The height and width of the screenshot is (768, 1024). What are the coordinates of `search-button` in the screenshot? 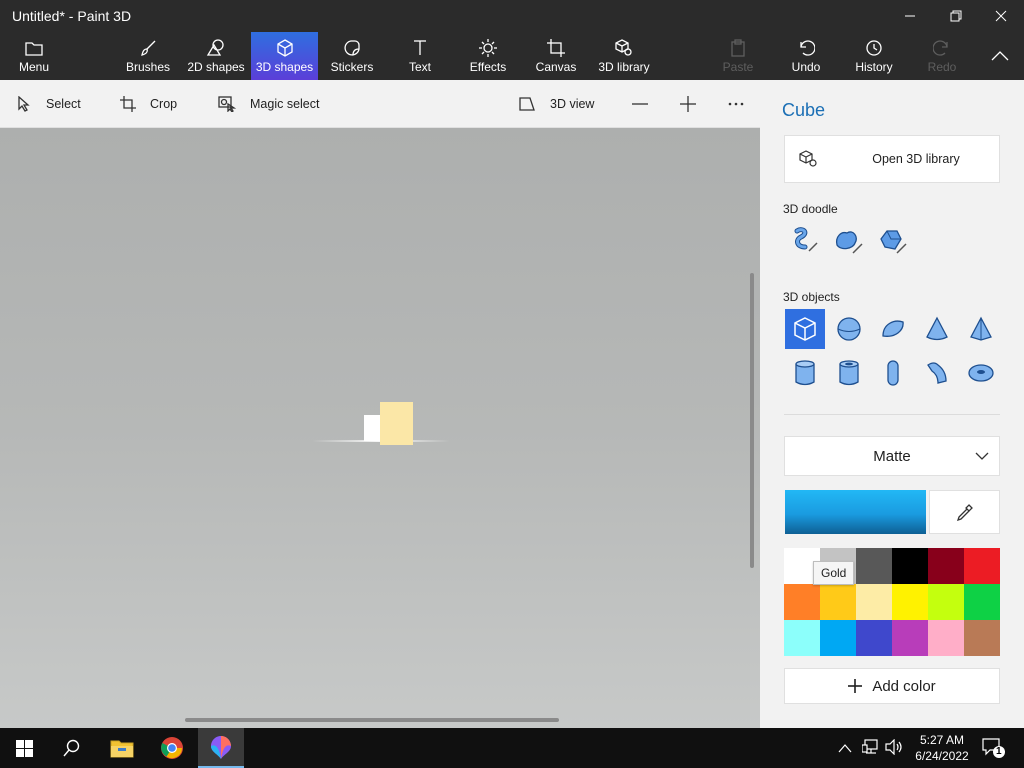 It's located at (72, 748).